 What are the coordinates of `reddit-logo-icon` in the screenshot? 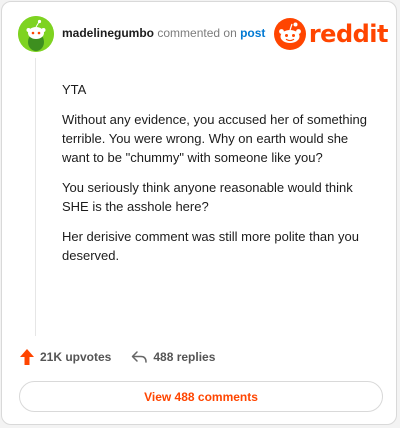 It's located at (289, 34).